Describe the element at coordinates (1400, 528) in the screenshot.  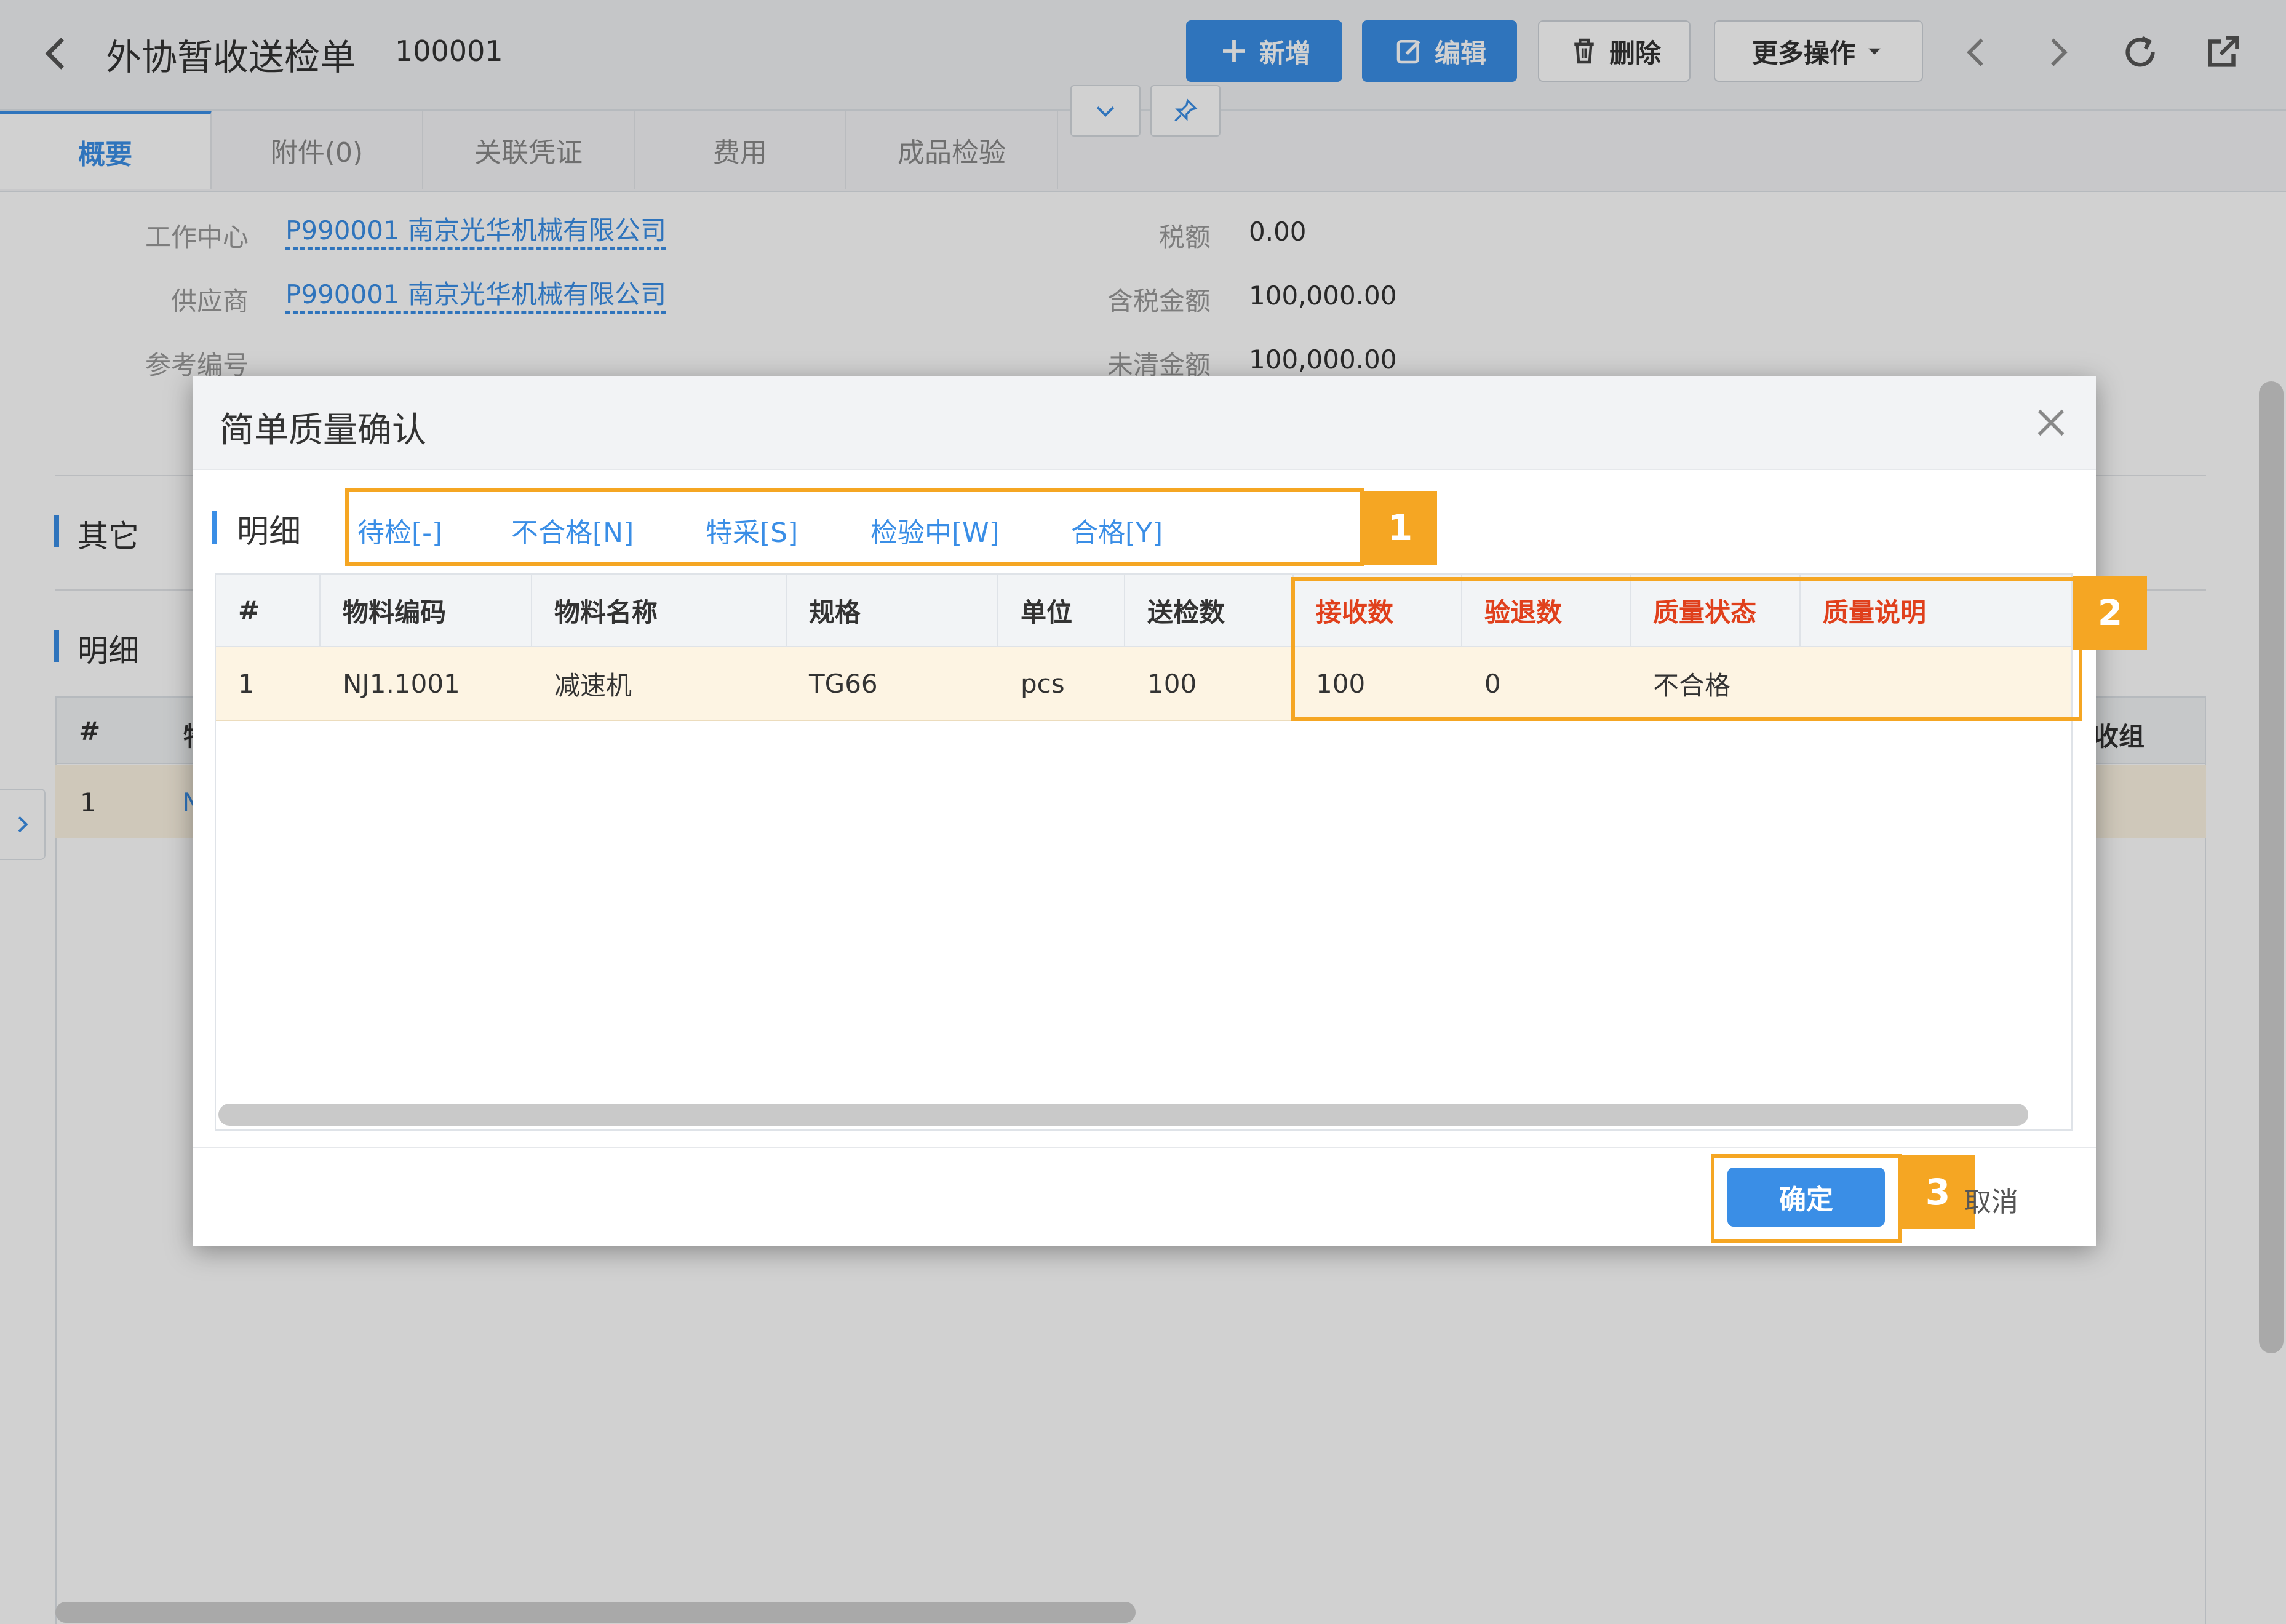
I see `callout-number-1: 1` at that location.